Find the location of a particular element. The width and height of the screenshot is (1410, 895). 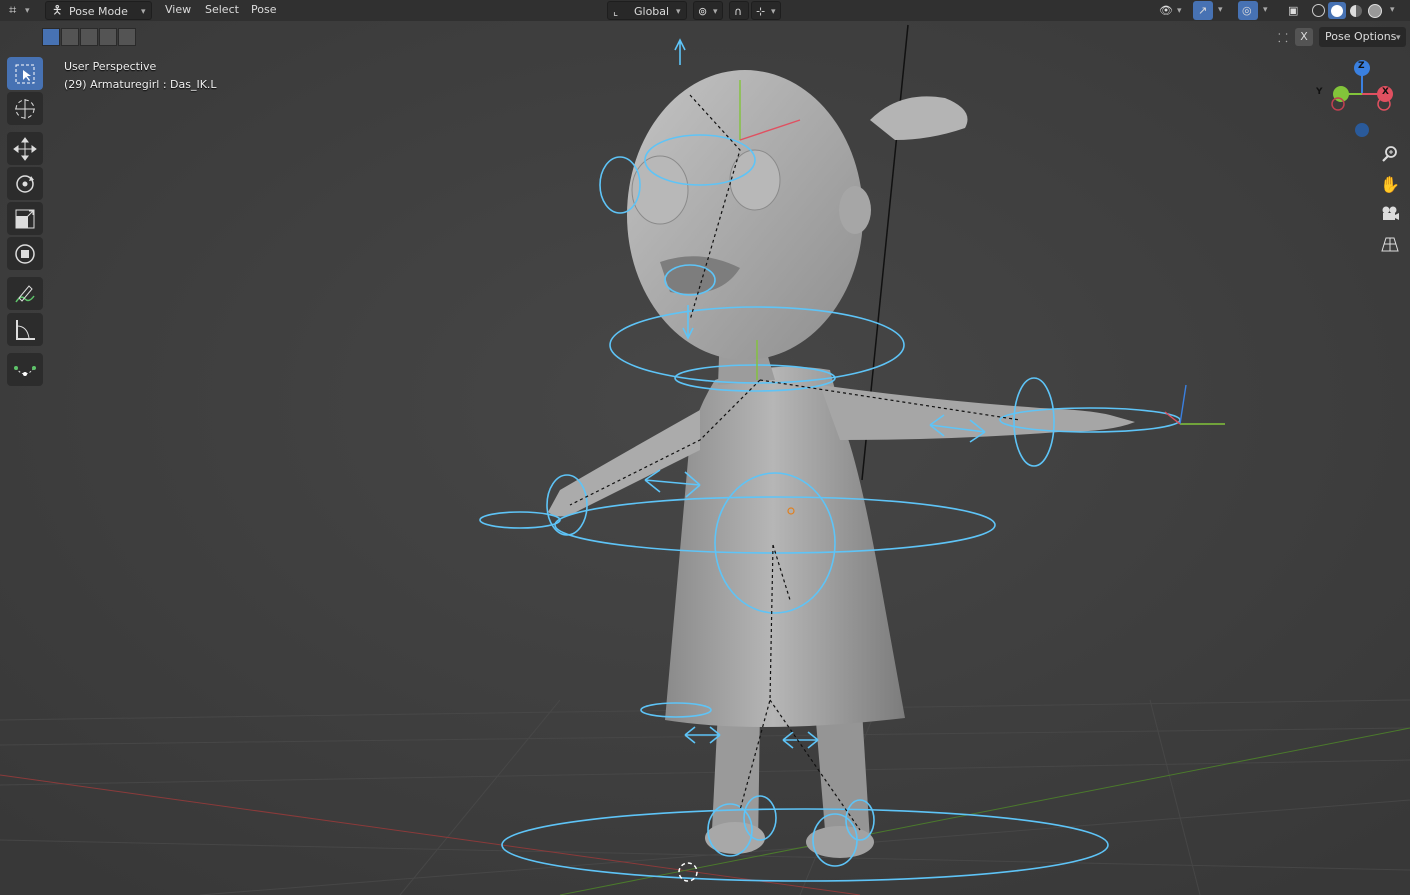

measure-tool is located at coordinates (25, 329).